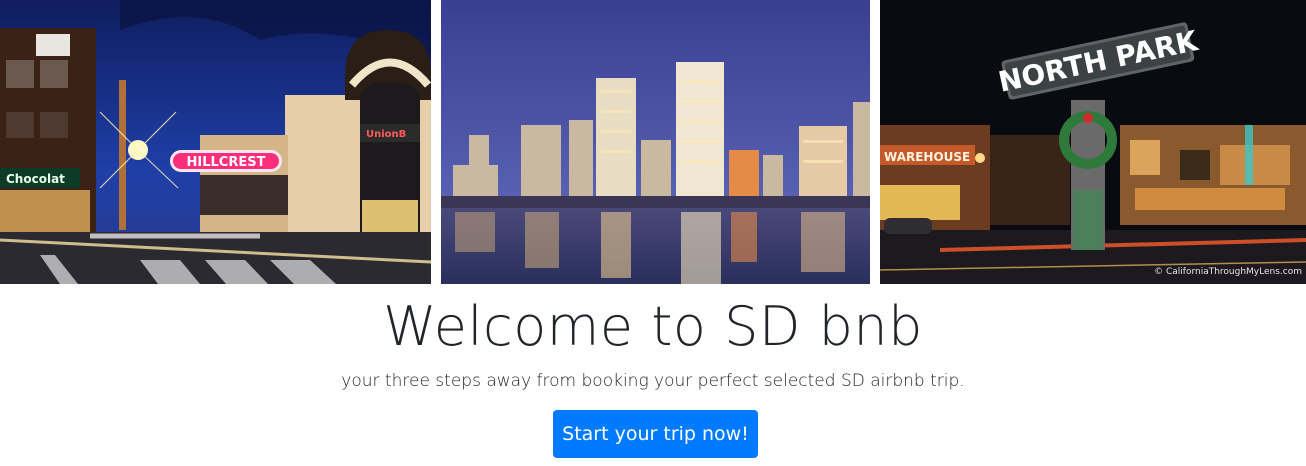 The height and width of the screenshot is (466, 1306). What do you see at coordinates (1228, 272) in the screenshot?
I see `photo-credit: © CaliforniaThroughMyLens.com` at bounding box center [1228, 272].